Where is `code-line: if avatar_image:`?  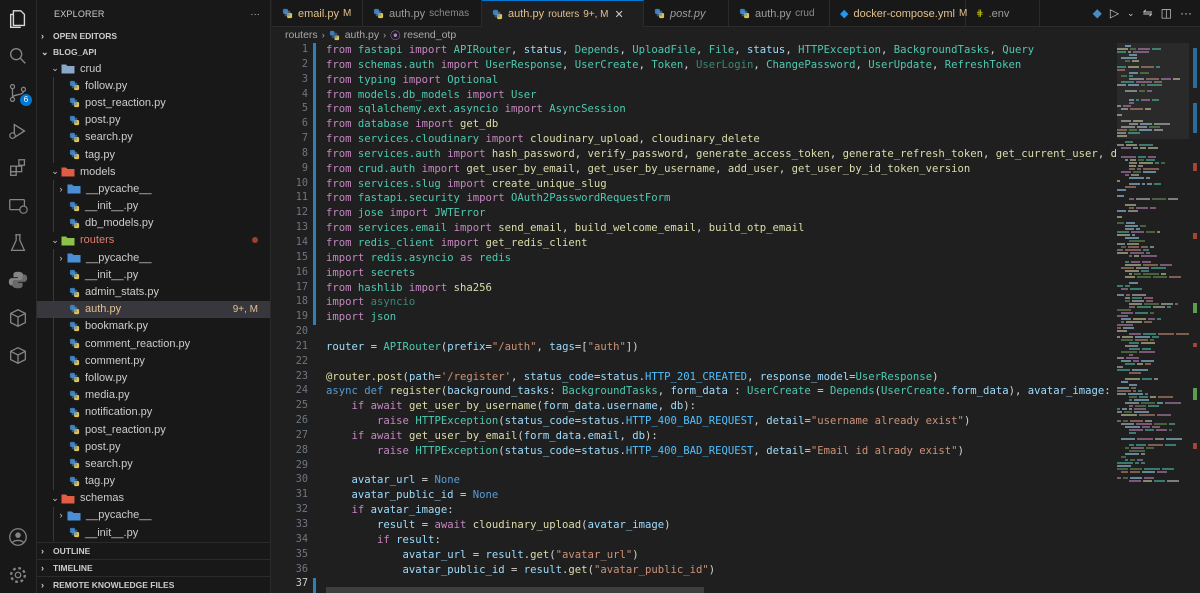 code-line: if avatar_image: is located at coordinates (721, 510).